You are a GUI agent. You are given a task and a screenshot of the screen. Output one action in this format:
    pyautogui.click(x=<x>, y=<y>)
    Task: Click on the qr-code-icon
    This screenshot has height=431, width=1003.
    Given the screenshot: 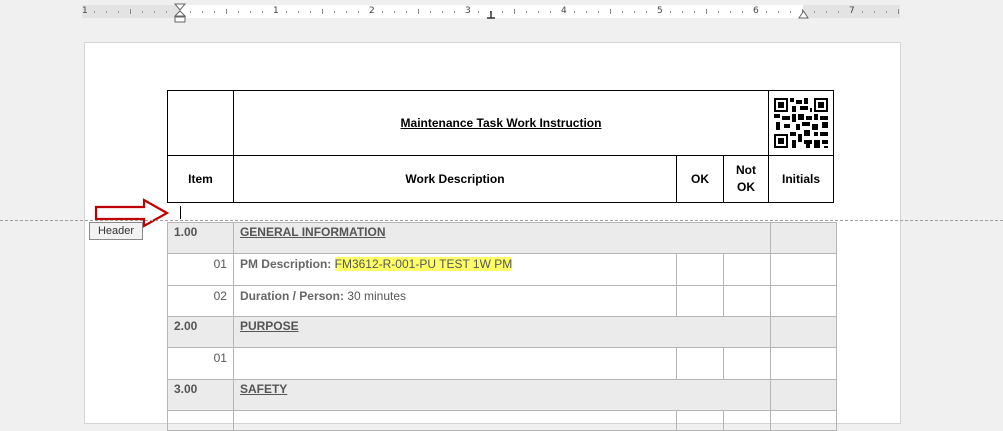 What is the action you would take?
    pyautogui.click(x=801, y=123)
    